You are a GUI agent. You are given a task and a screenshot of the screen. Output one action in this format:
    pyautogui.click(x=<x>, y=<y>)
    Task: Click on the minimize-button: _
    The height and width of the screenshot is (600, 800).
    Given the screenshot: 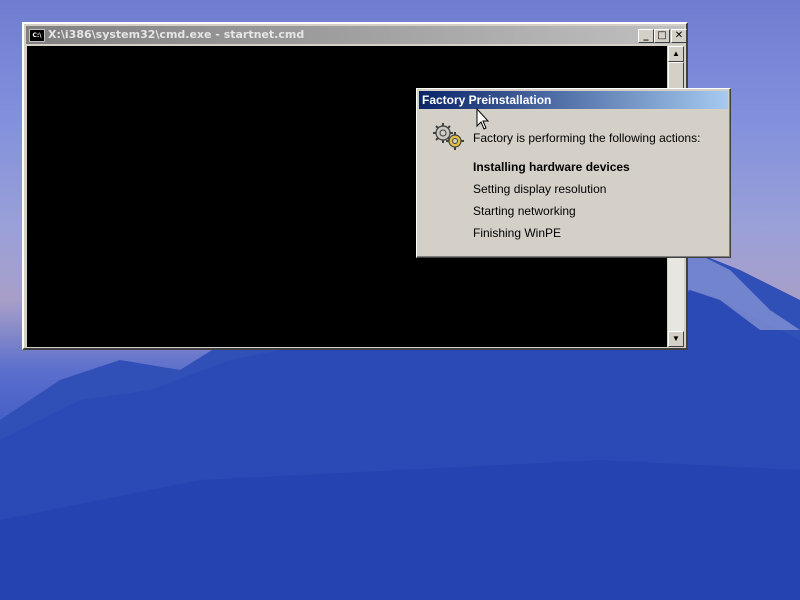 What is the action you would take?
    pyautogui.click(x=646, y=36)
    